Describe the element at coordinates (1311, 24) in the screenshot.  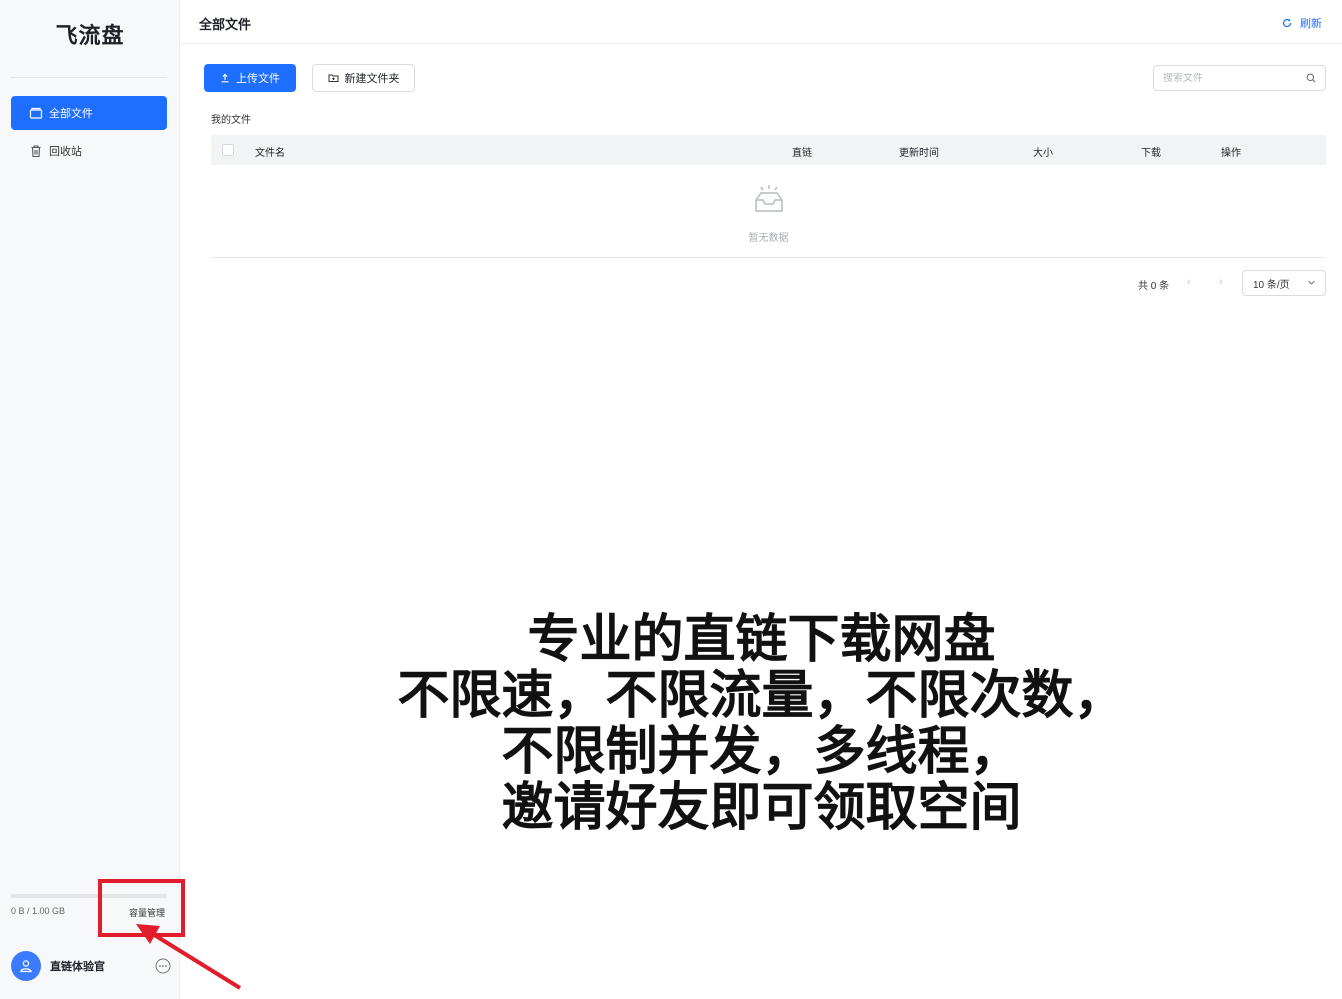
I see `refresh-label: 刷新` at that location.